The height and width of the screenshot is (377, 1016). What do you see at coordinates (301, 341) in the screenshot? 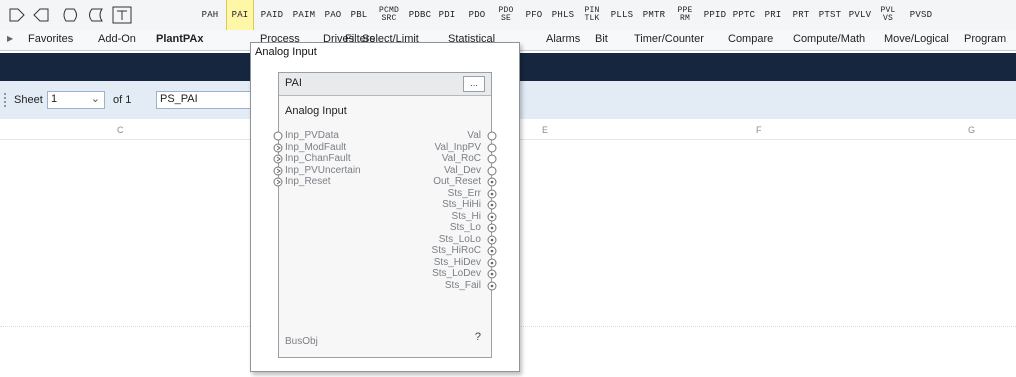
I see `bus-object-label: BusObj` at bounding box center [301, 341].